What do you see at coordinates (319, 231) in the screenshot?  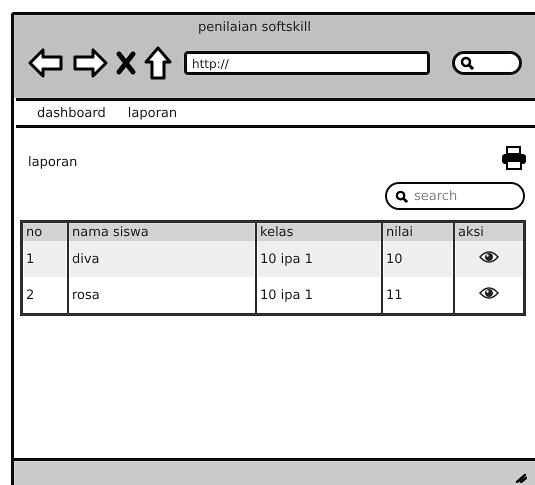 I see `column-header: kelas` at bounding box center [319, 231].